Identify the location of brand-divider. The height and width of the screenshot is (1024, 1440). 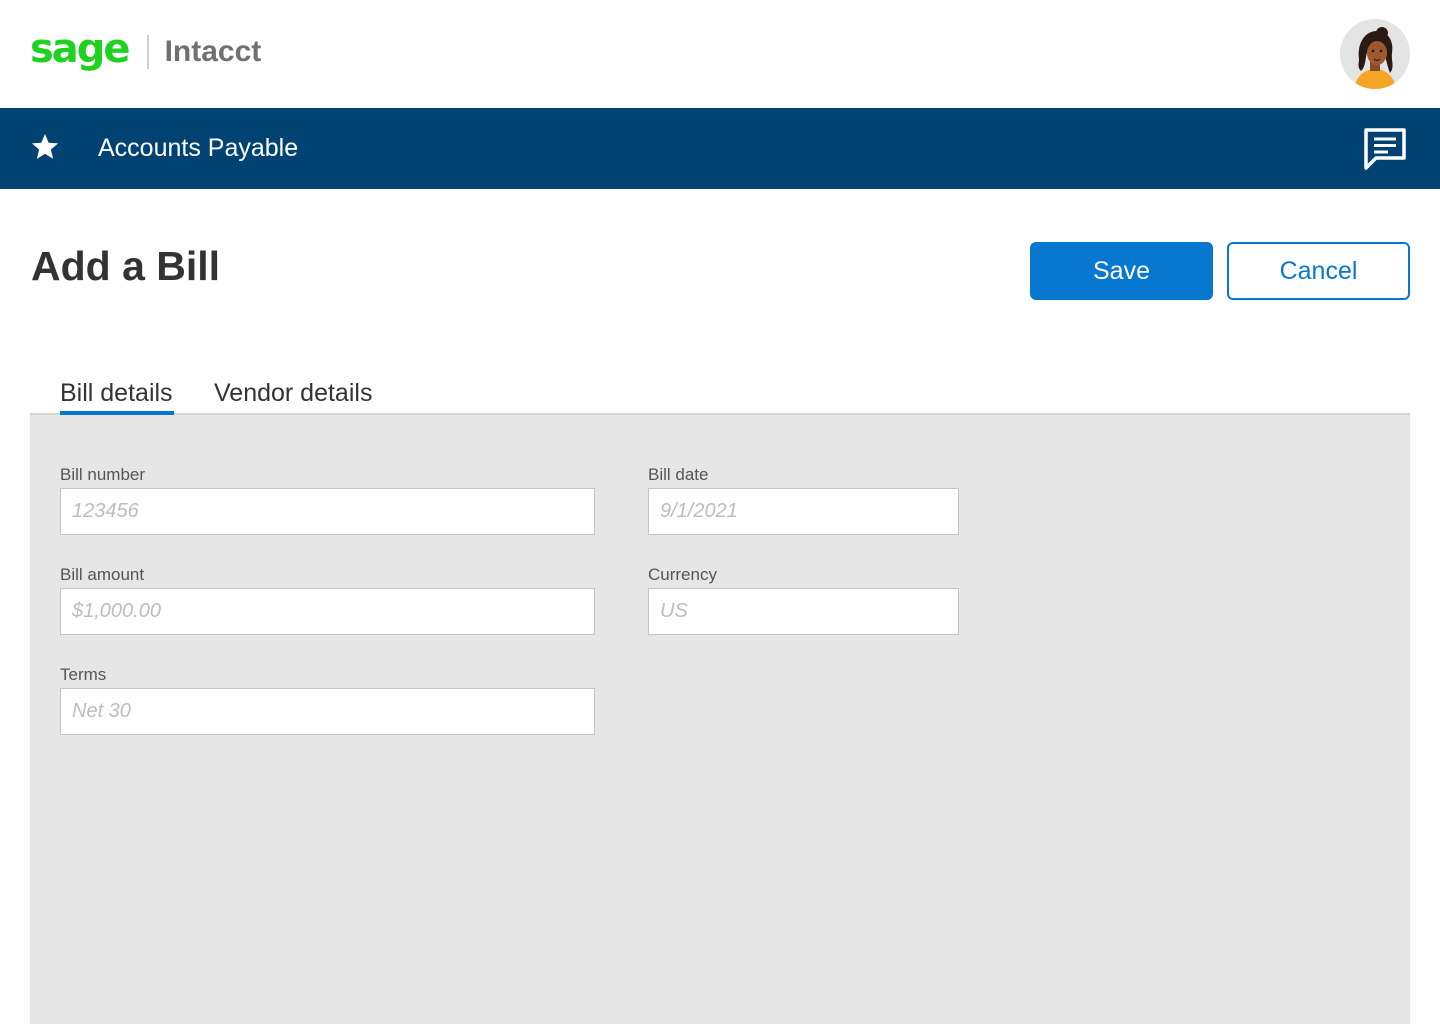
(147, 52).